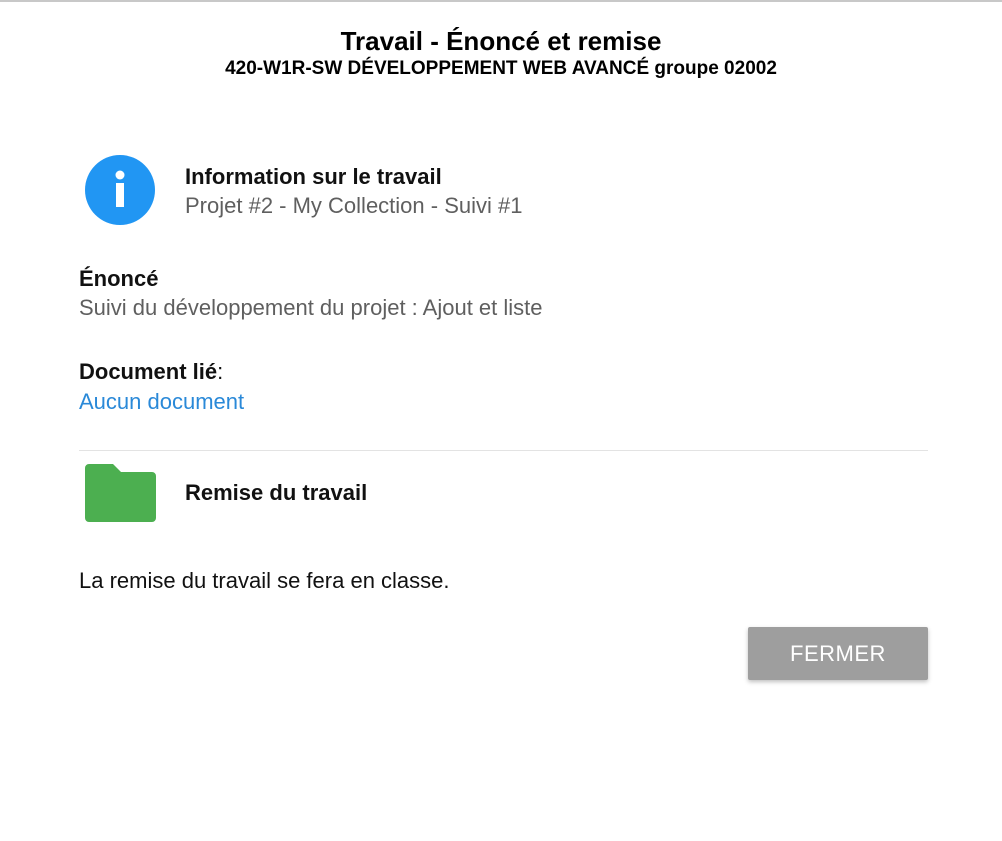 The height and width of the screenshot is (841, 1002). Describe the element at coordinates (120, 190) in the screenshot. I see `info-icon` at that location.